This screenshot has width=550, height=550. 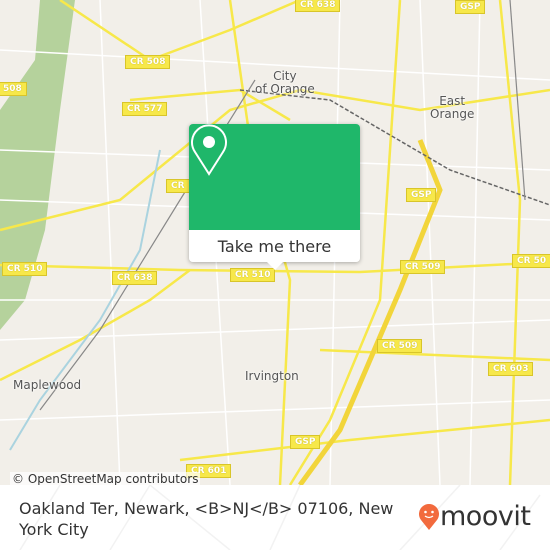 What do you see at coordinates (452, 107) in the screenshot?
I see `place-east-orange: East Orange` at bounding box center [452, 107].